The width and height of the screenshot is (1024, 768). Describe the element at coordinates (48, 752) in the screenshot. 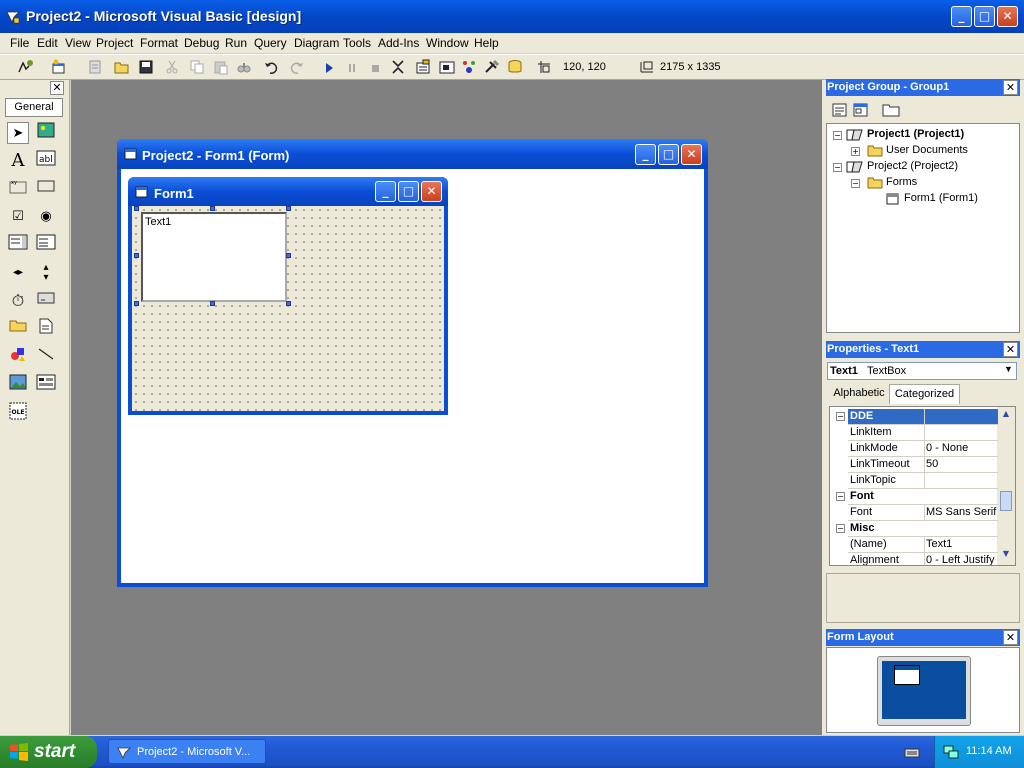

I see `start-button: start` at that location.